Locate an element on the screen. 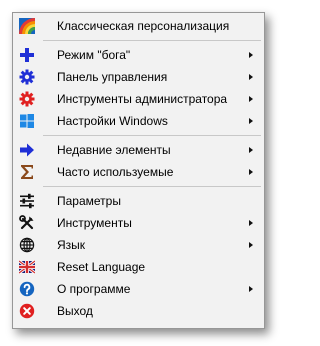 This screenshot has width=320, height=346. menu-item-parameters: Параметры is located at coordinates (138, 201).